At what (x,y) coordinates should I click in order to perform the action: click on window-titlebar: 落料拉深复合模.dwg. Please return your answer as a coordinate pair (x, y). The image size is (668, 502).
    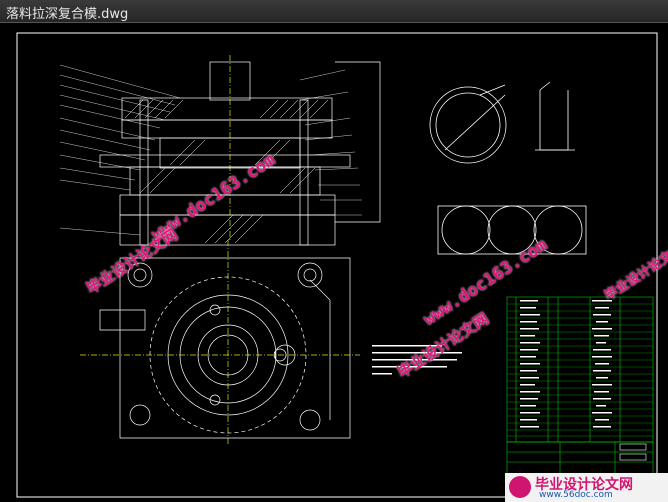
    Looking at the image, I should click on (334, 11).